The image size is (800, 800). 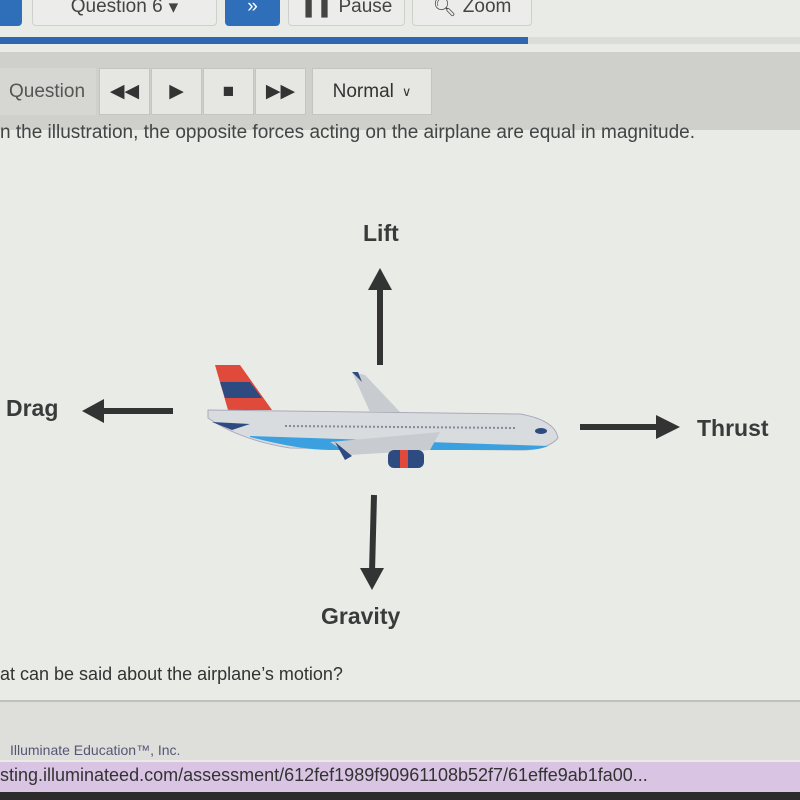 I want to click on zoom-button: 🔍︎ Zoom, so click(x=472, y=13).